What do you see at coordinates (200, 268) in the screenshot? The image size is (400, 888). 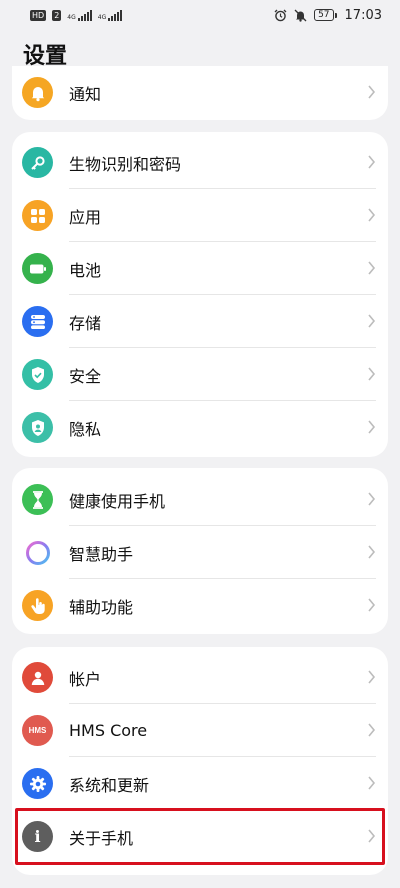 I see `settings-item-battery: 电池` at bounding box center [200, 268].